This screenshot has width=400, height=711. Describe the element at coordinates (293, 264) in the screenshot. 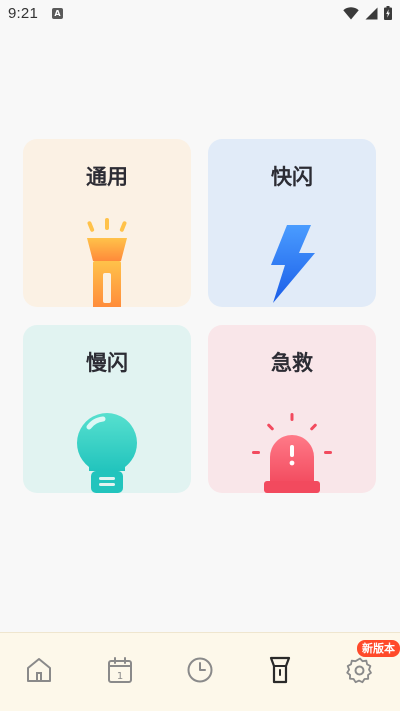

I see `lightning-icon` at that location.